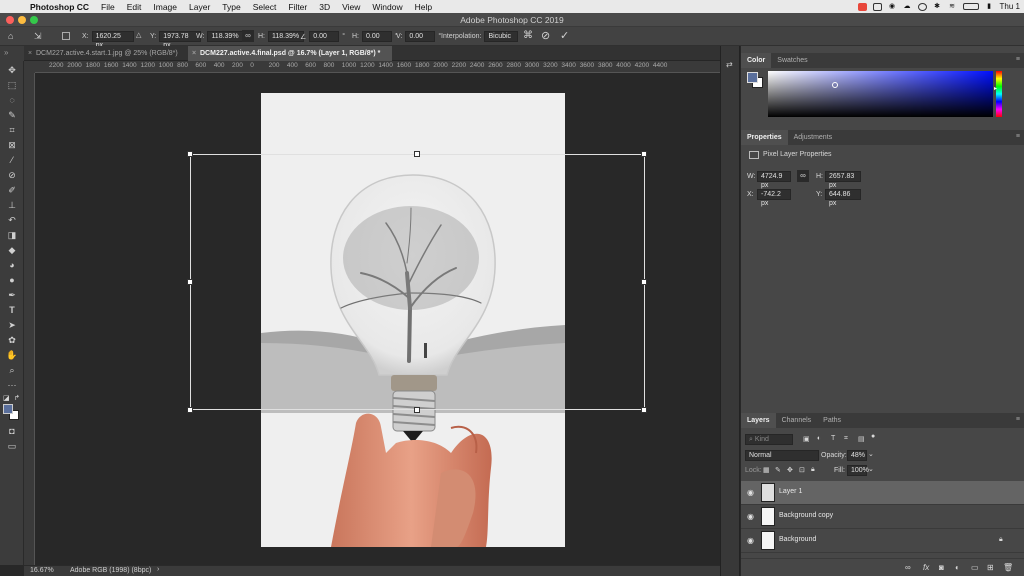  What do you see at coordinates (764, 137) in the screenshot?
I see `tab-properties: Properties` at bounding box center [764, 137].